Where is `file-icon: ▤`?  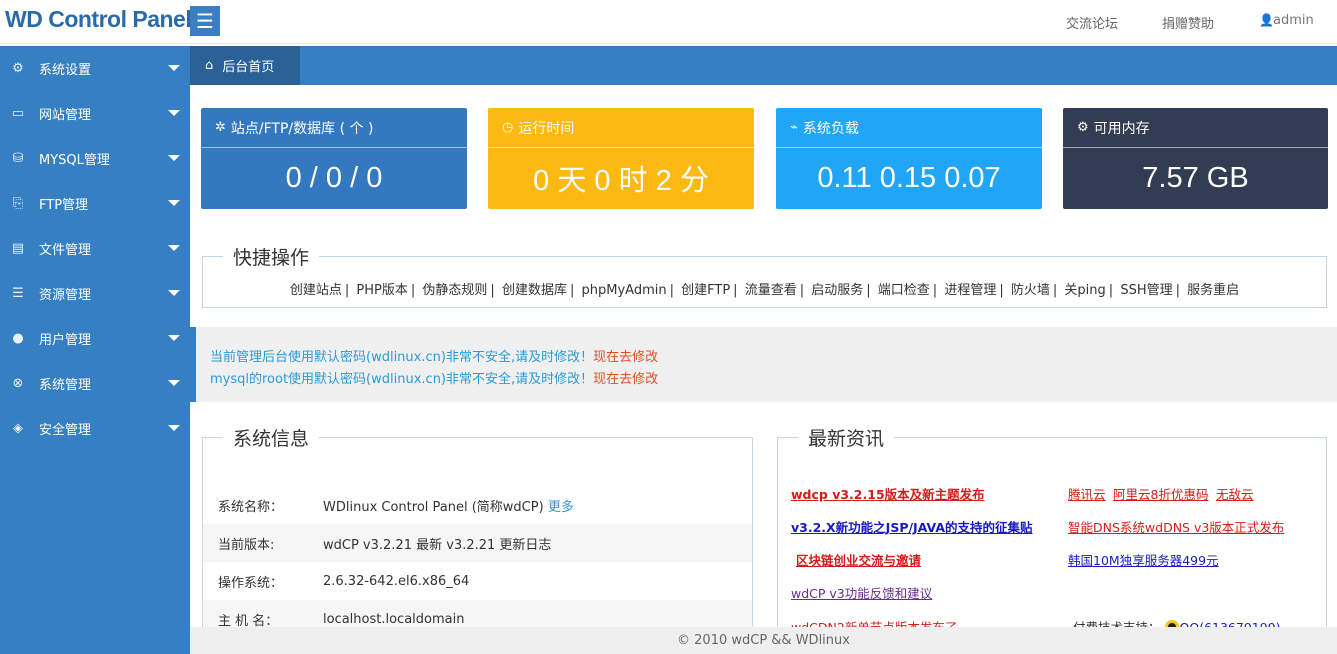
file-icon: ▤ is located at coordinates (18, 248).